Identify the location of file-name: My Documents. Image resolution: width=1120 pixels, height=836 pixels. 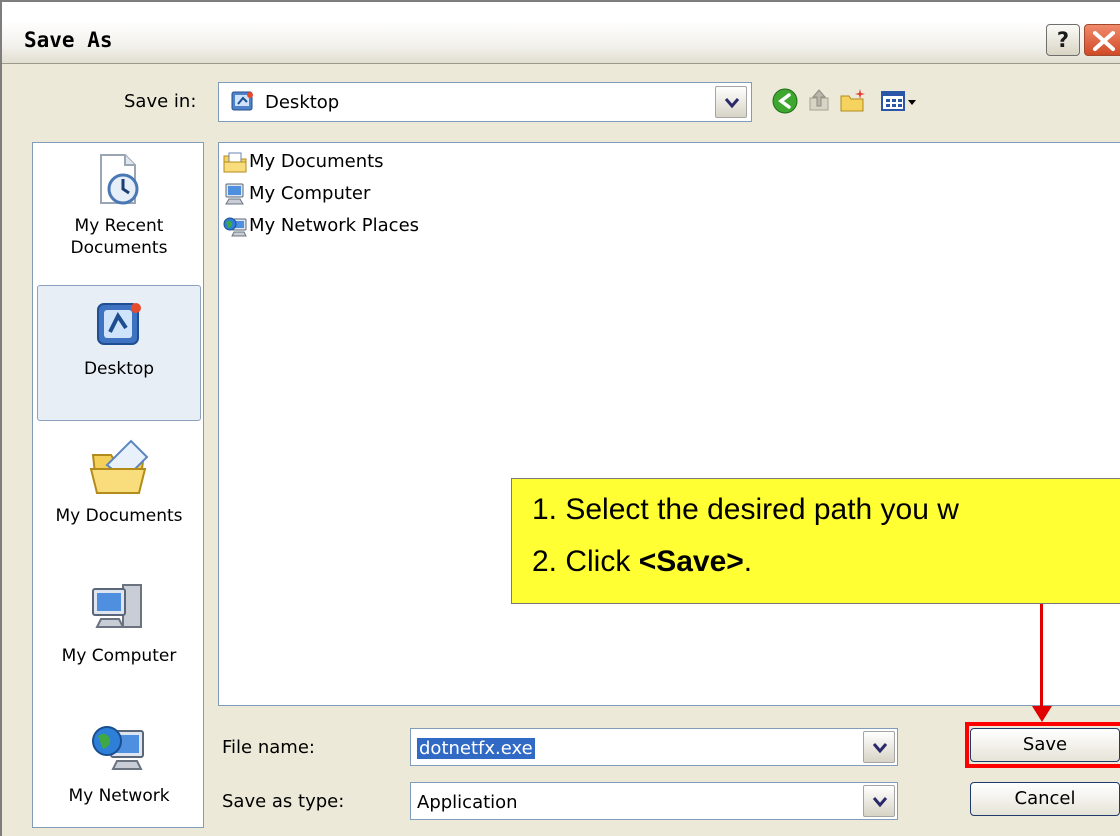
(316, 161).